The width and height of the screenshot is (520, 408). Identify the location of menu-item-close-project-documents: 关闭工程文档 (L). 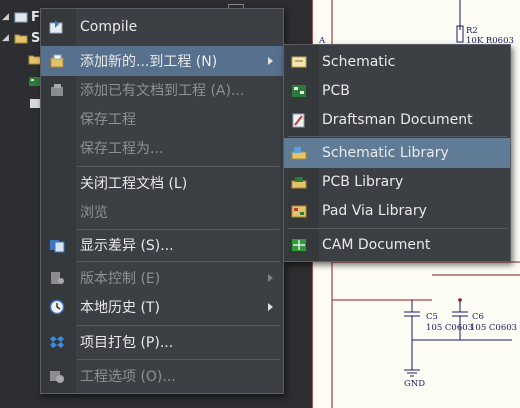
(162, 183).